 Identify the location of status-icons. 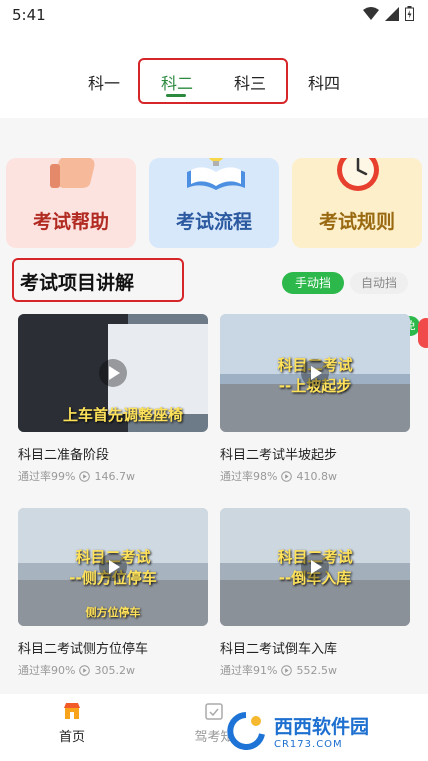
(388, 13).